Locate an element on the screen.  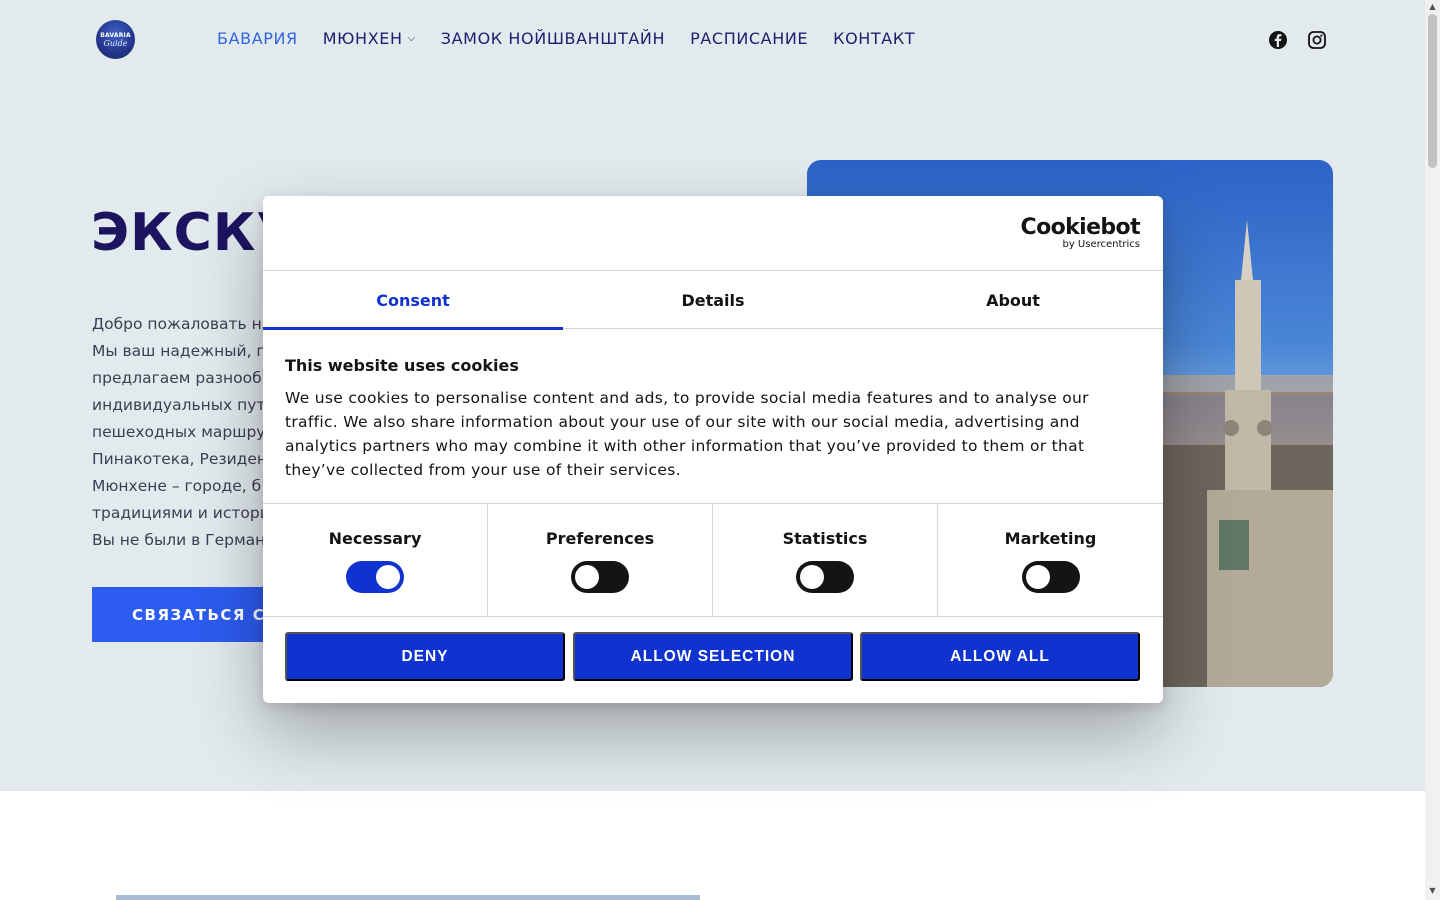
nav-label: БАВАРИЯ is located at coordinates (257, 38).